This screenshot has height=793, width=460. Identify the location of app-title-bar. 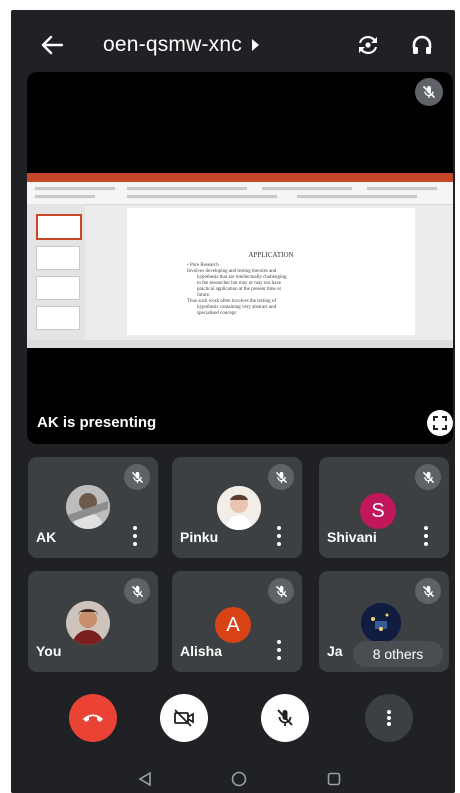
(240, 177).